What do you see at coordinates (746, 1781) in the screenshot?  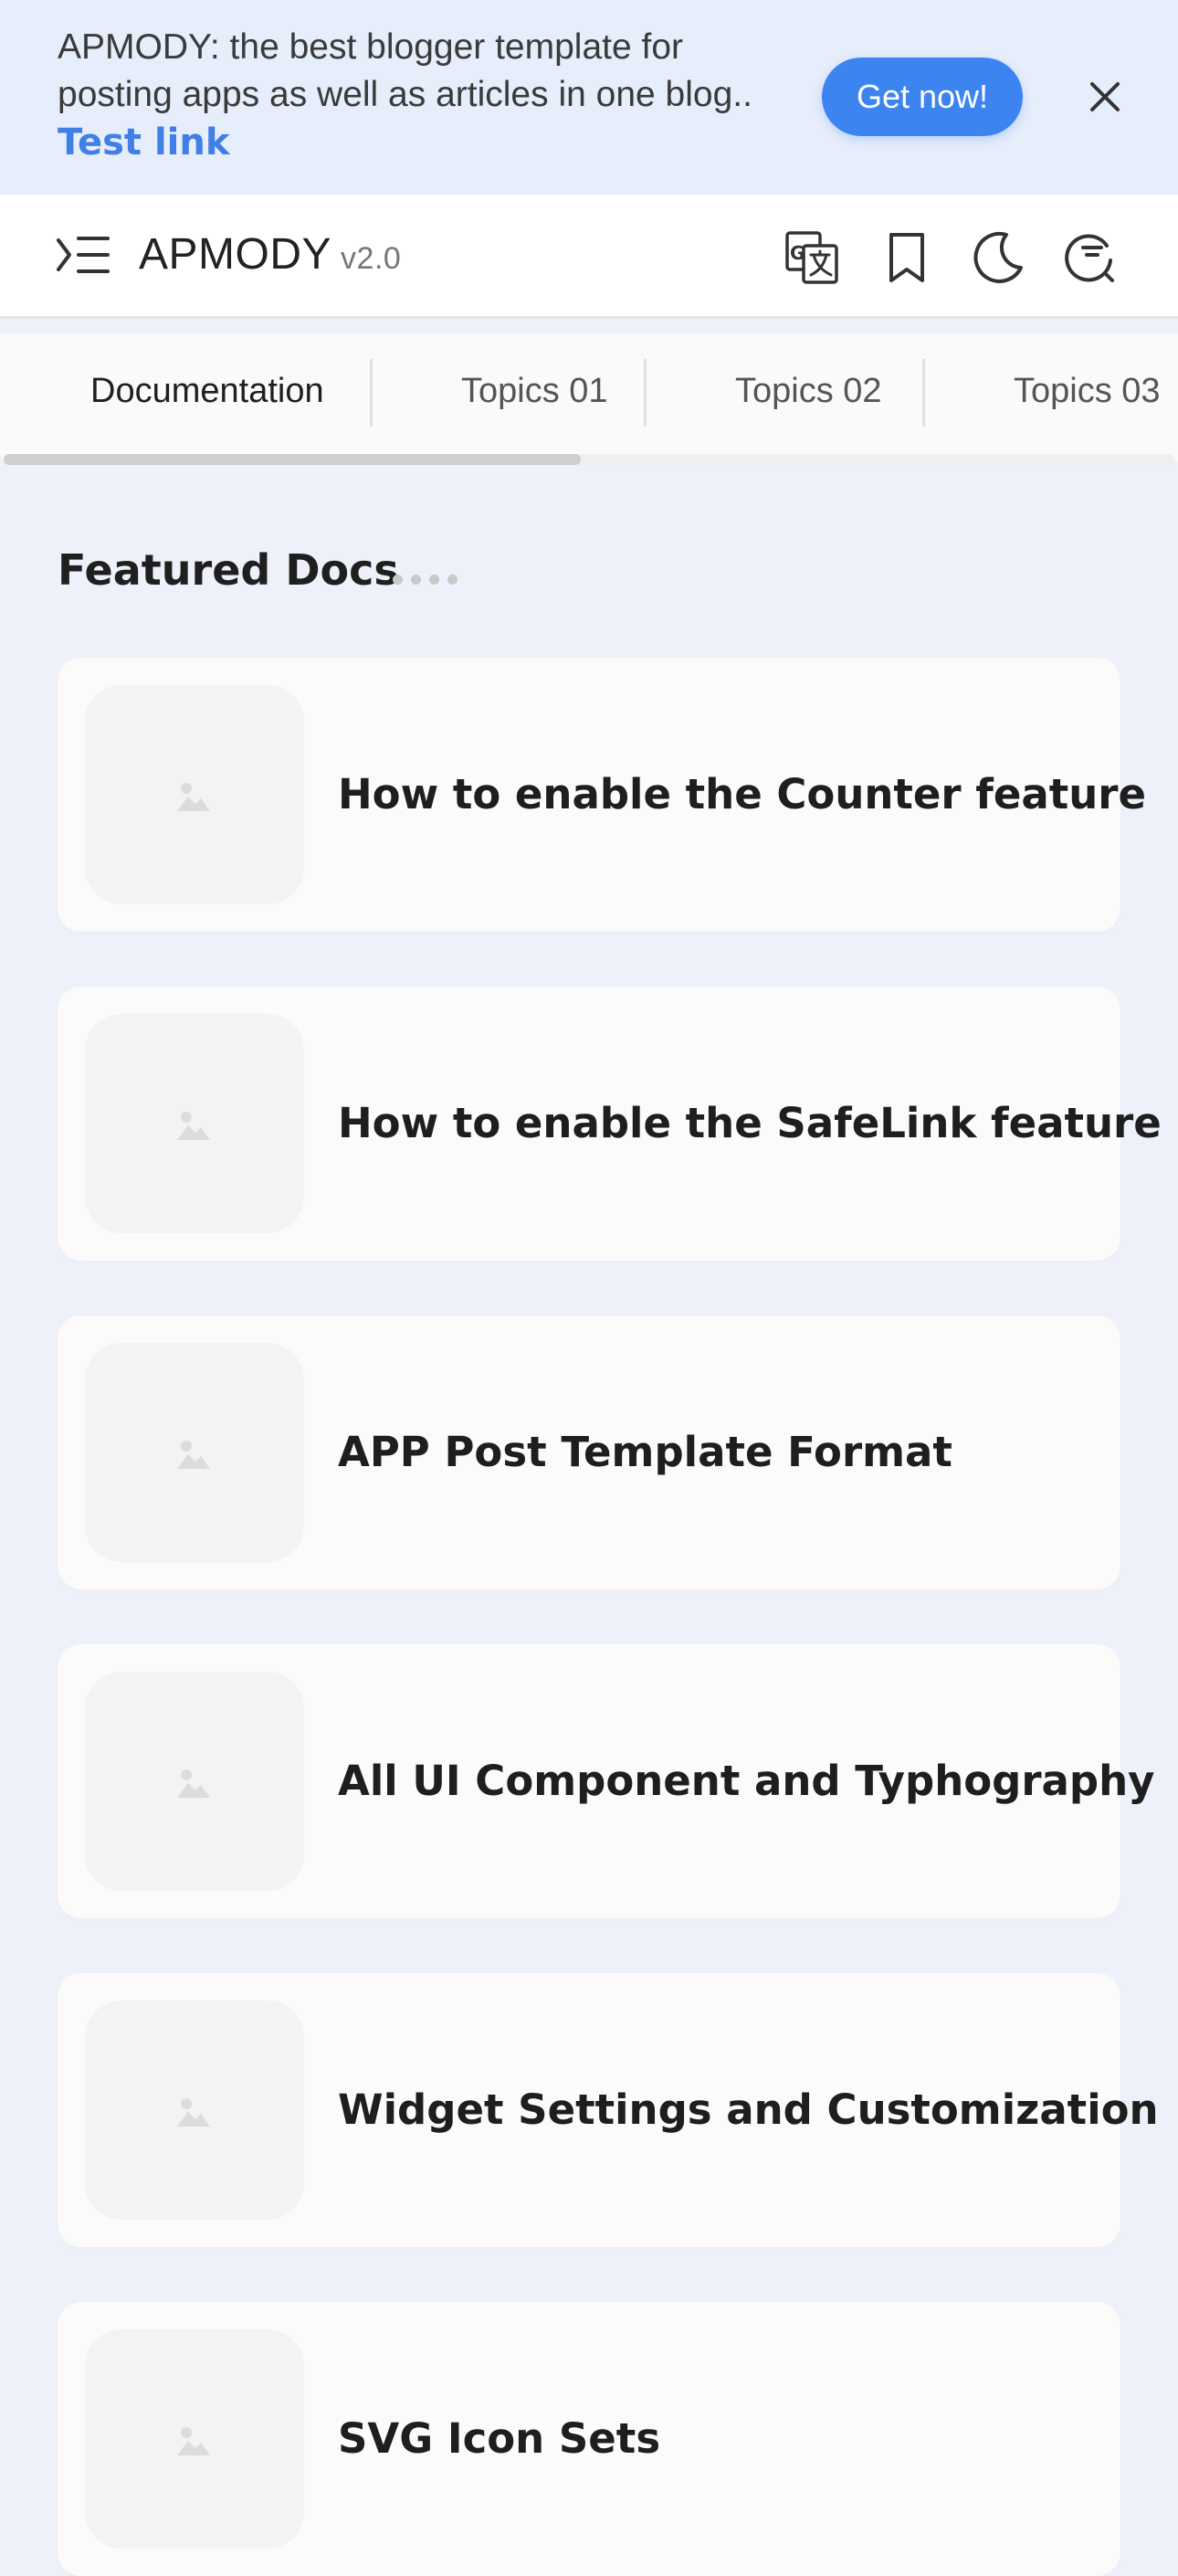 I see `doc-title: All UI Component and Typhography` at bounding box center [746, 1781].